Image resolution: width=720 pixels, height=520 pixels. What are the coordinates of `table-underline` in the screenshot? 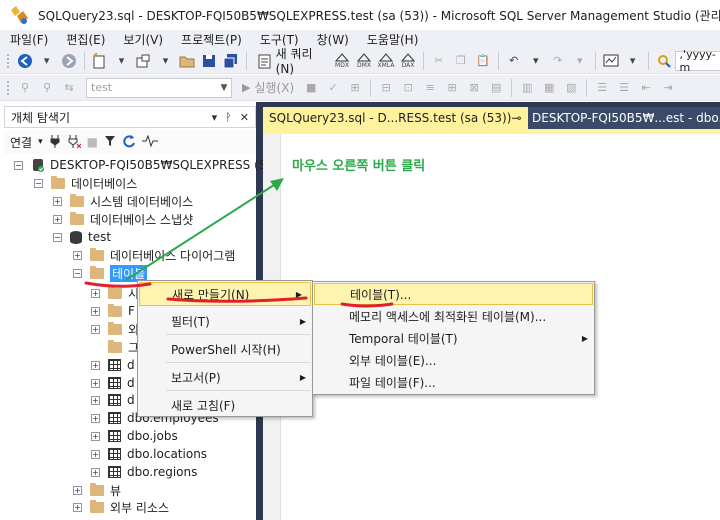 It's located at (367, 305).